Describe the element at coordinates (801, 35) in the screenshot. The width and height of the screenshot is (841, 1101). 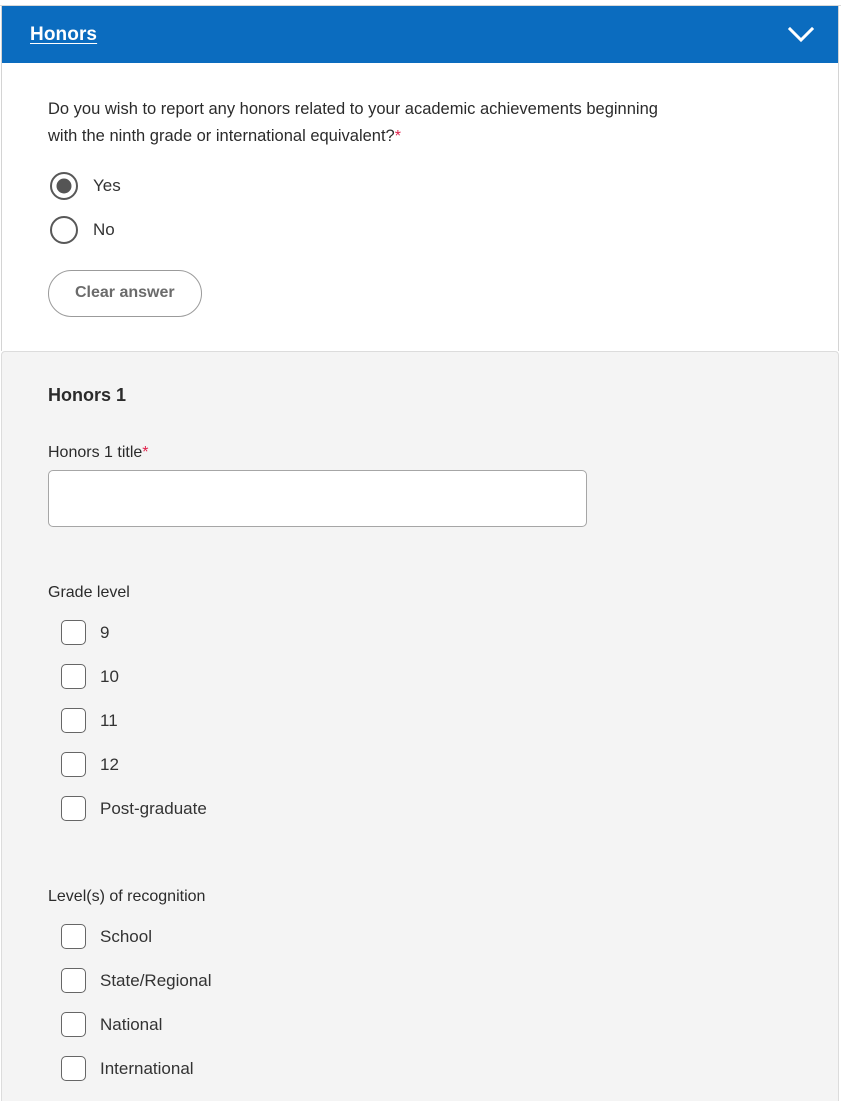
I see `chevron-down-icon` at that location.